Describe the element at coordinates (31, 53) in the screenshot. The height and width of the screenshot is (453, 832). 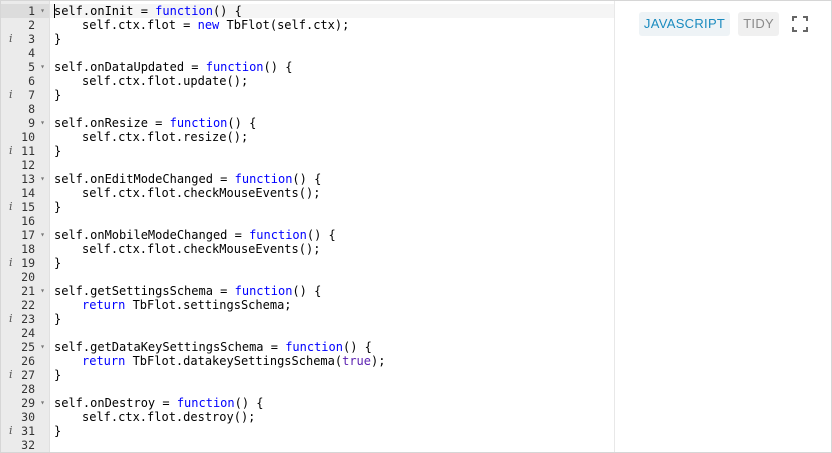
I see `line-number: 4` at that location.